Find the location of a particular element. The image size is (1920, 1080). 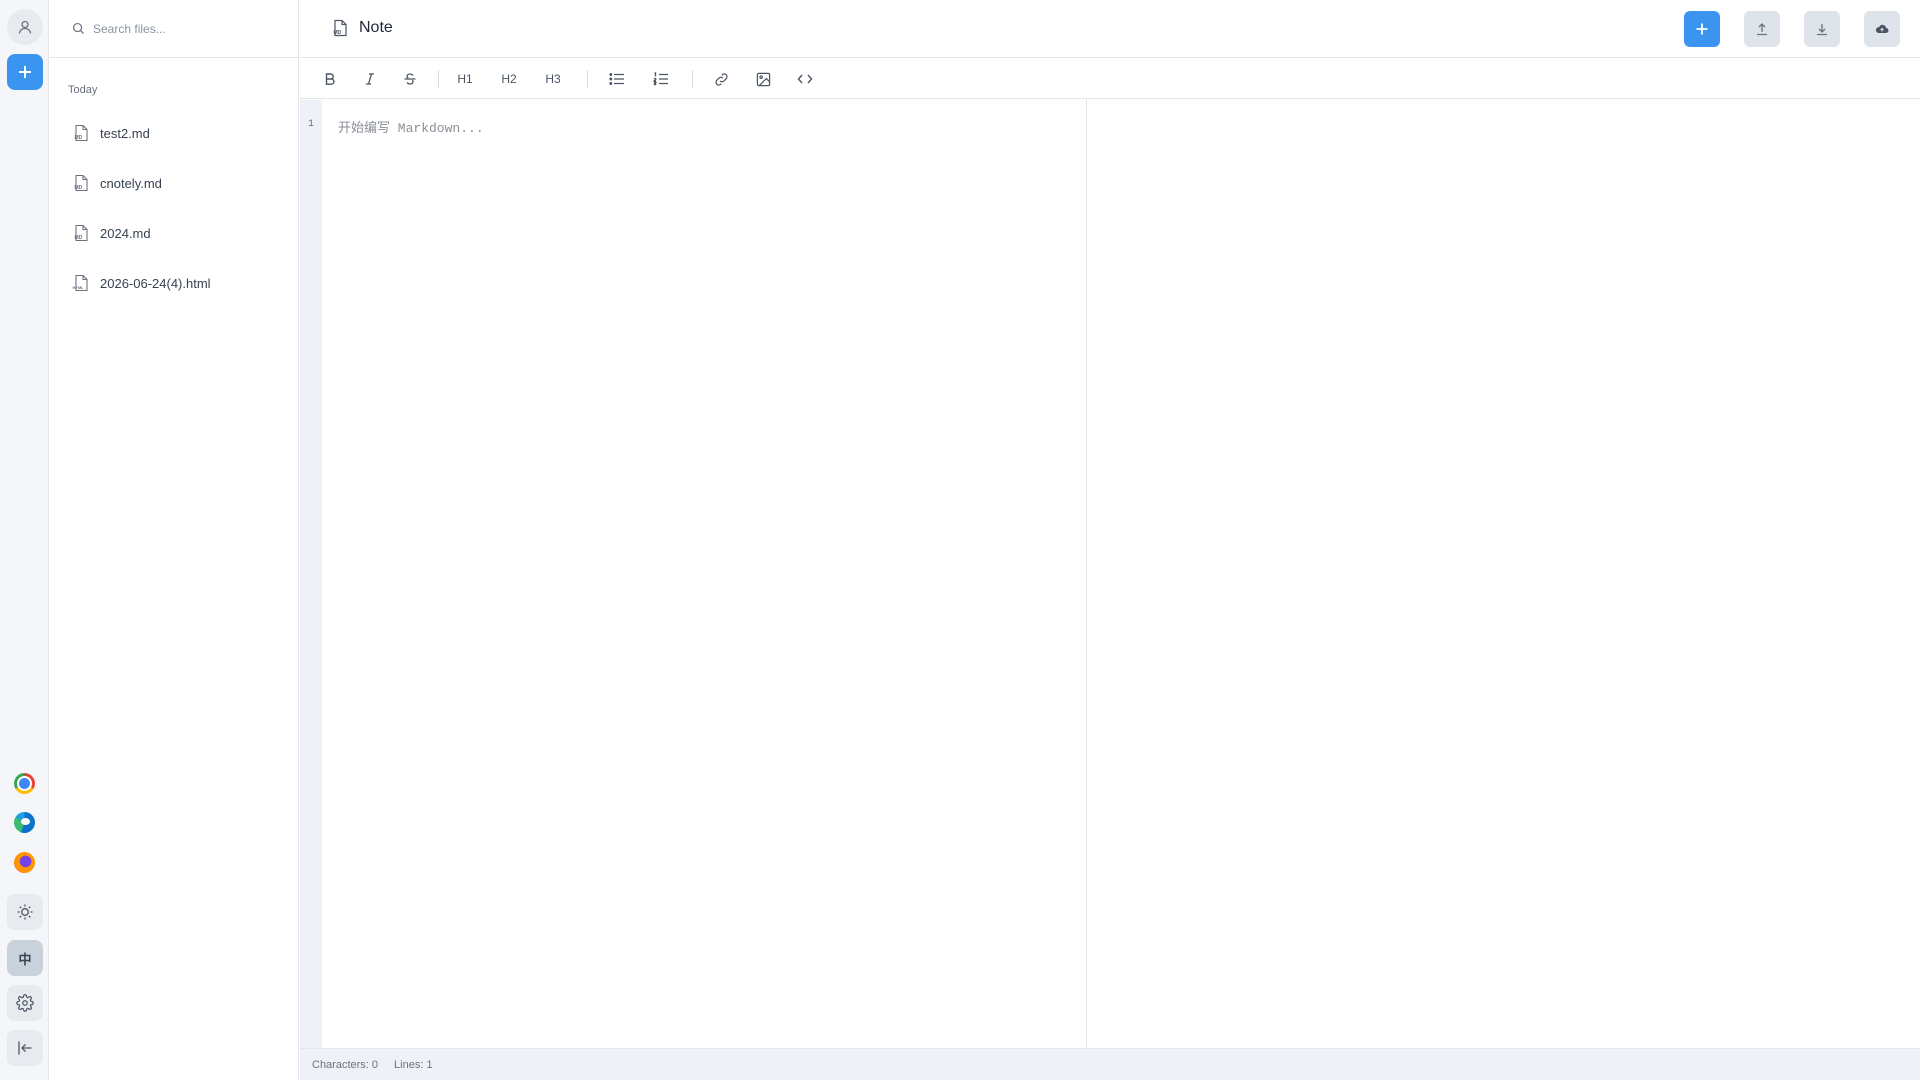

heading2-button: H2 is located at coordinates (509, 79).